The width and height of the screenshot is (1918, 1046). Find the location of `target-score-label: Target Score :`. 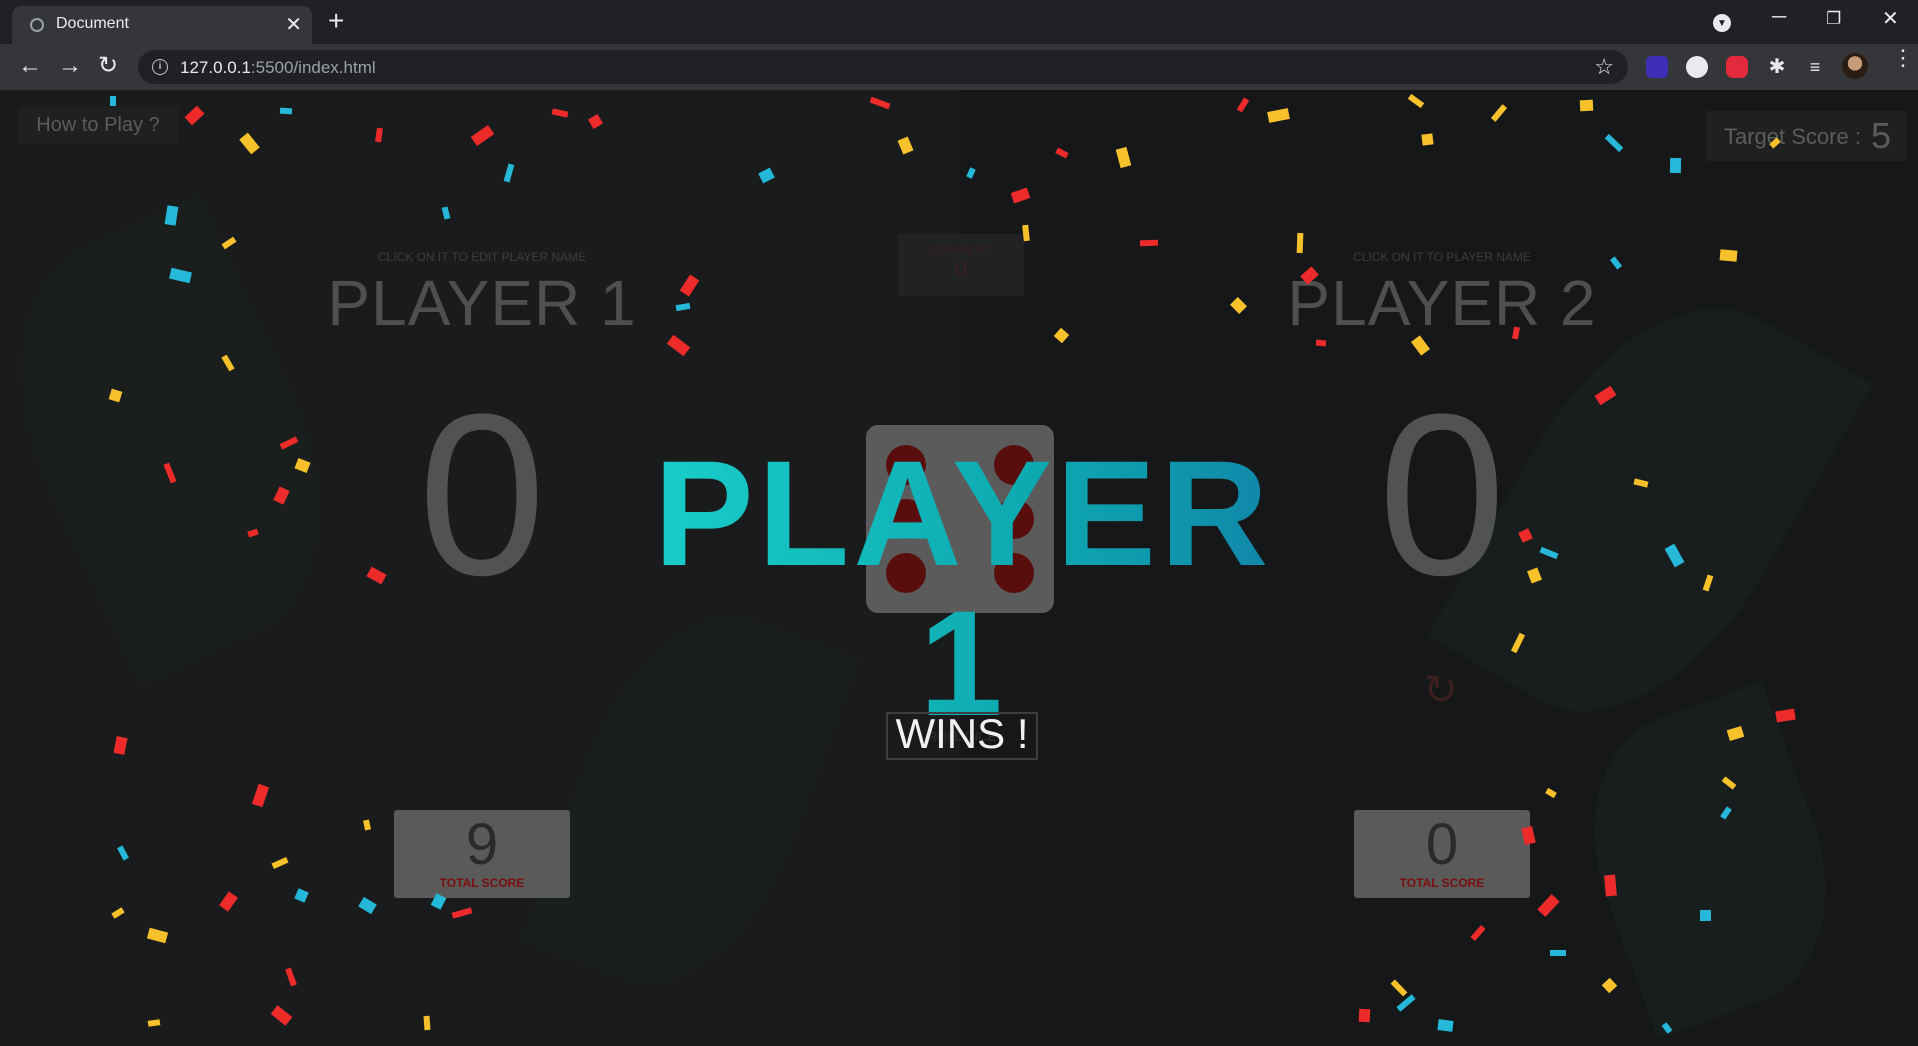

target-score-label: Target Score : is located at coordinates (1792, 136).